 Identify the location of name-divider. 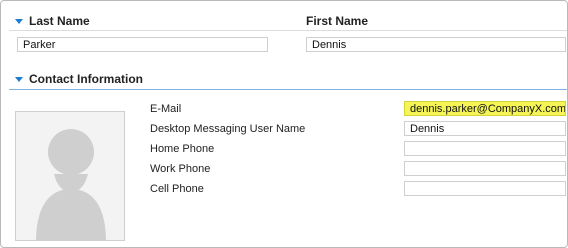
(288, 30).